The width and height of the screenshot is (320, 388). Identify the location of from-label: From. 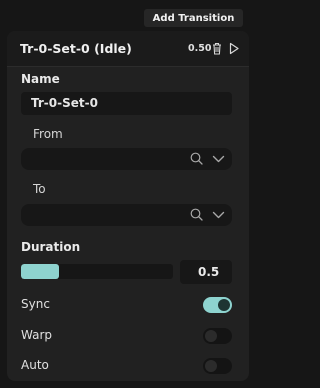
(48, 134).